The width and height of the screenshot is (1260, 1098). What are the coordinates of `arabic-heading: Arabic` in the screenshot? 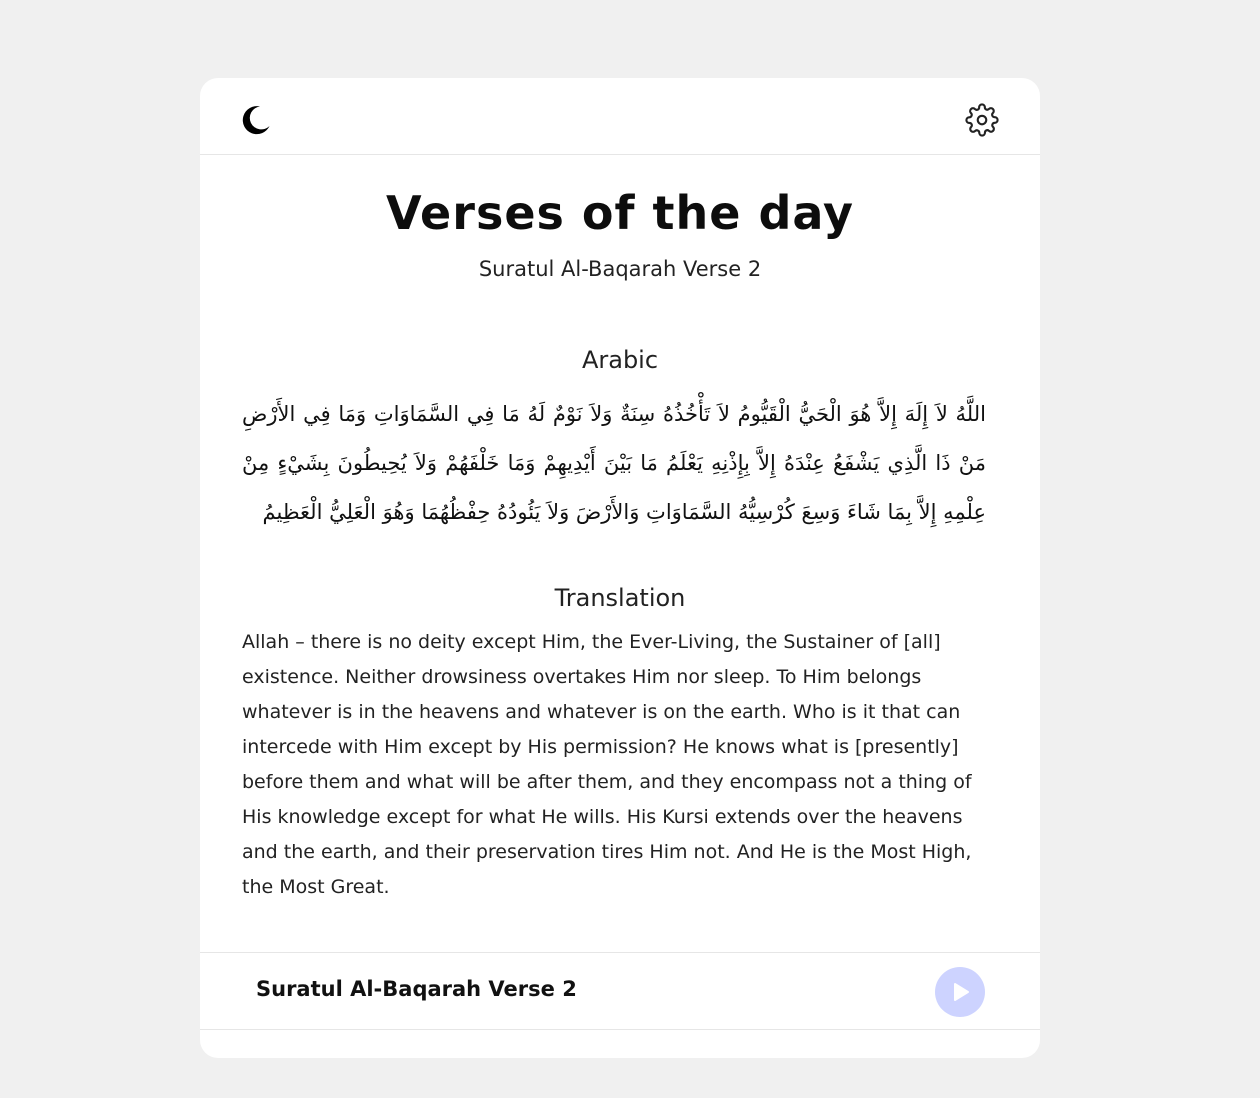 It's located at (620, 360).